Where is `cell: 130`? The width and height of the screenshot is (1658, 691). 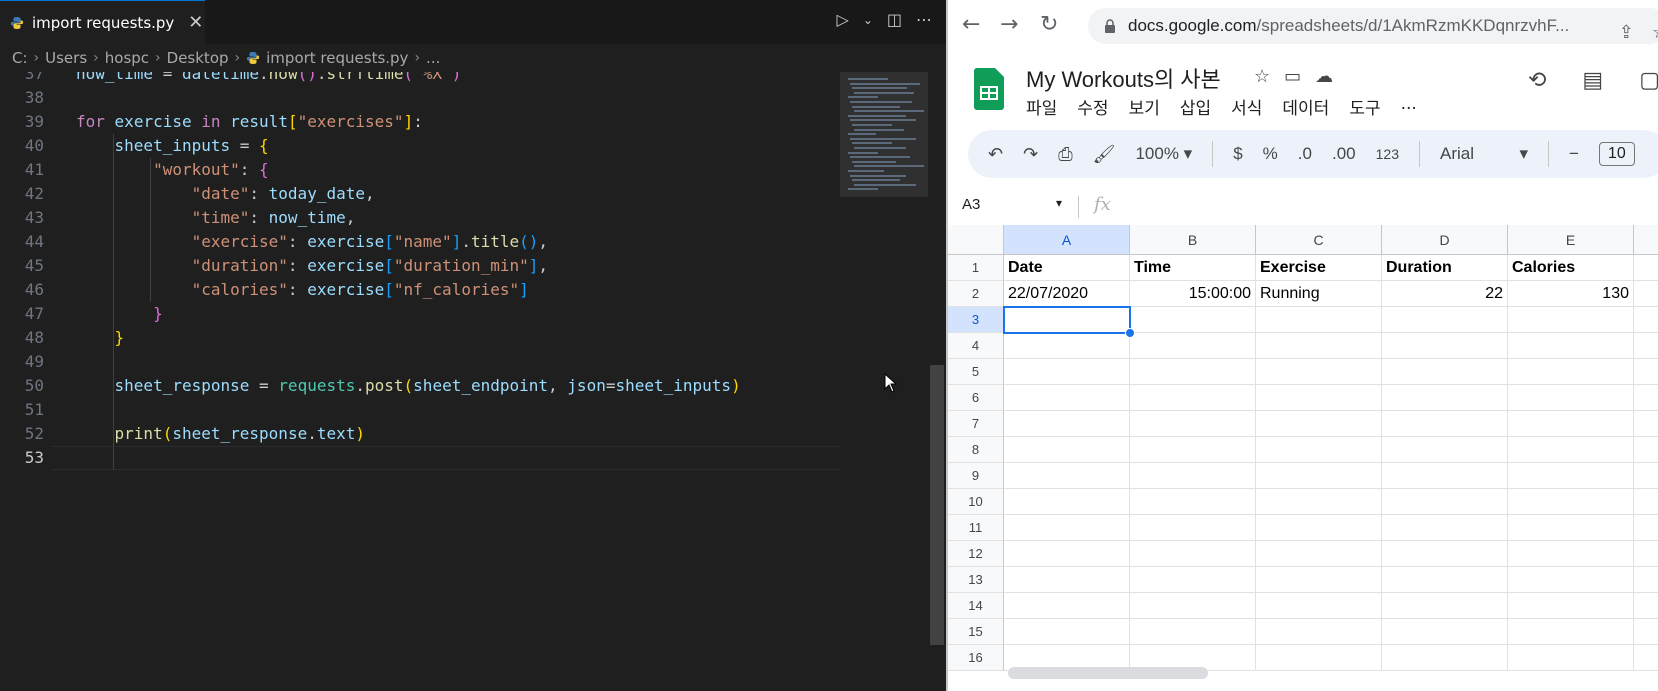
cell: 130 is located at coordinates (1571, 294).